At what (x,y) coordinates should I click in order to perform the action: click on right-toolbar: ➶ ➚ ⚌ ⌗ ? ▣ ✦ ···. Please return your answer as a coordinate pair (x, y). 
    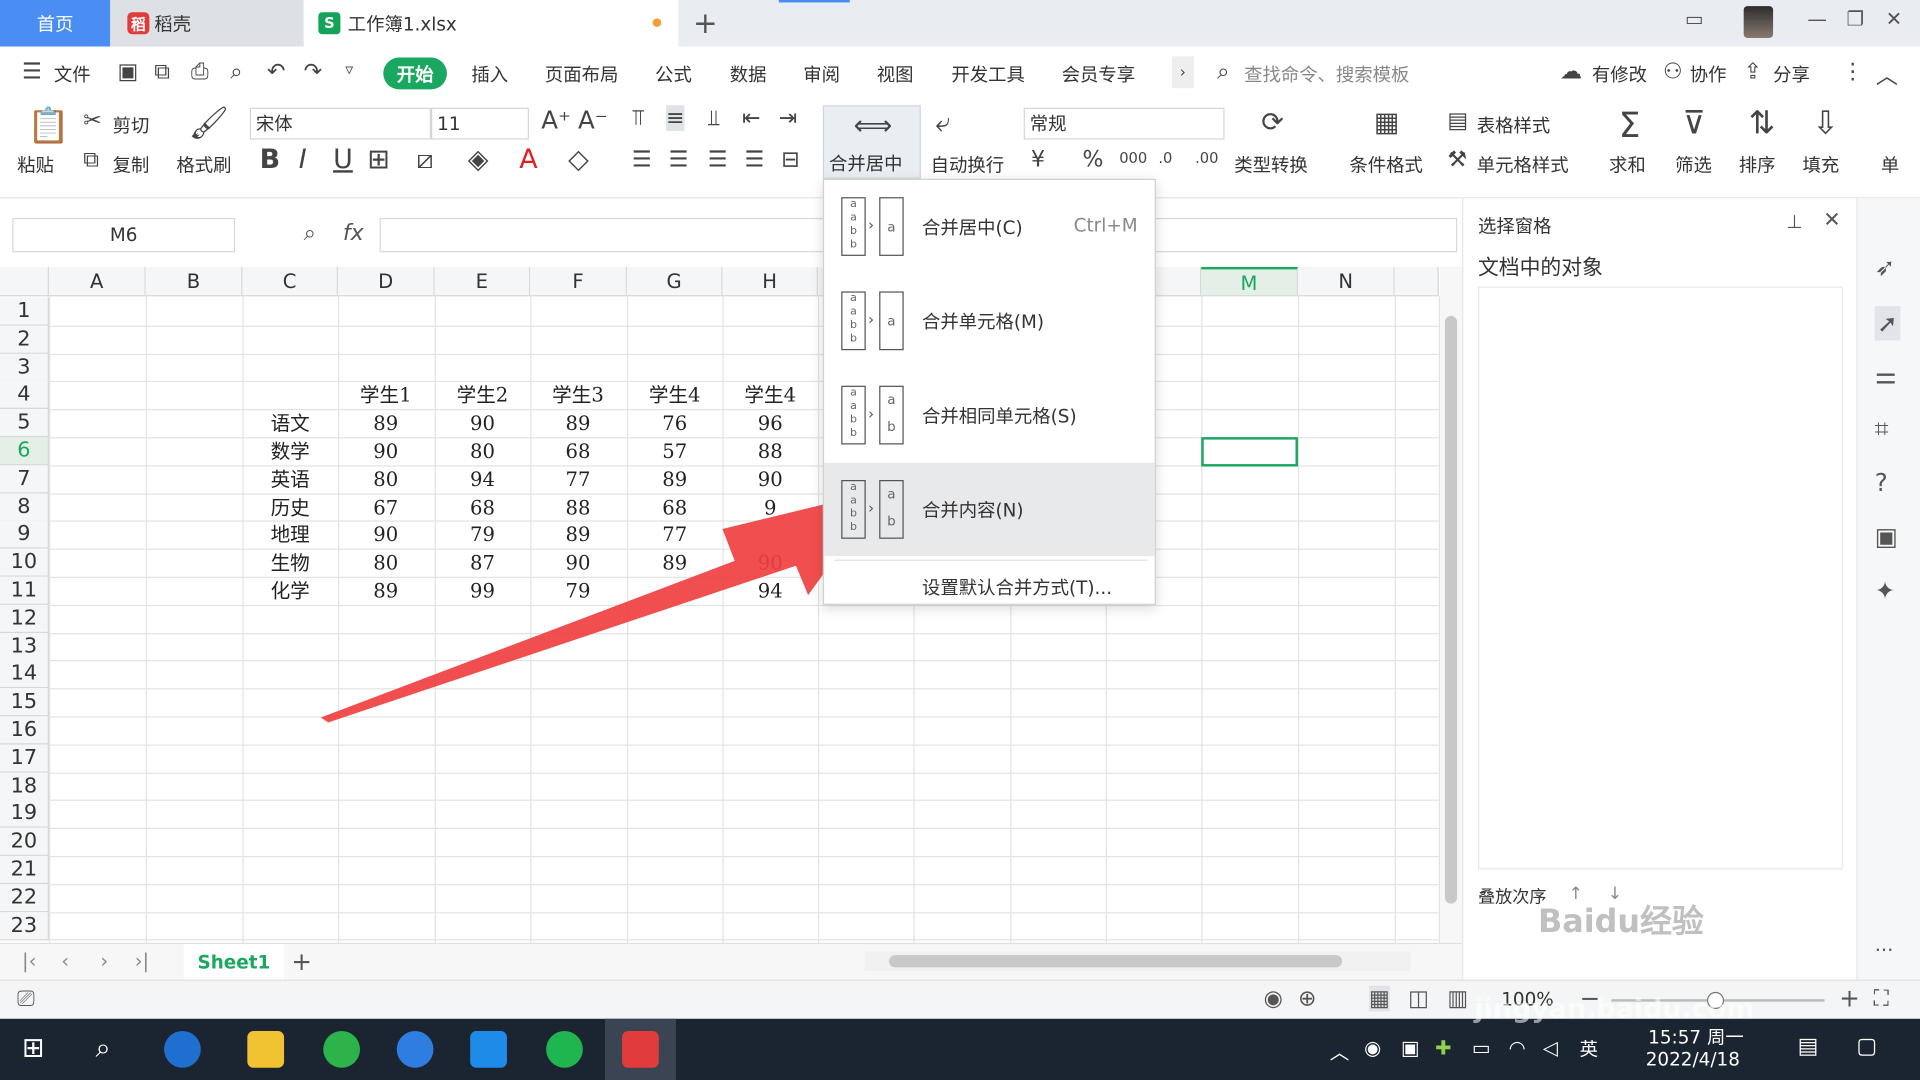
    Looking at the image, I should click on (1888, 590).